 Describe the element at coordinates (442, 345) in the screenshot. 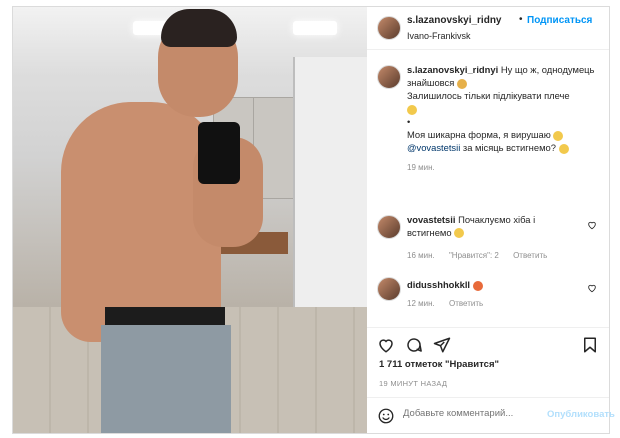

I see `share-icon` at that location.